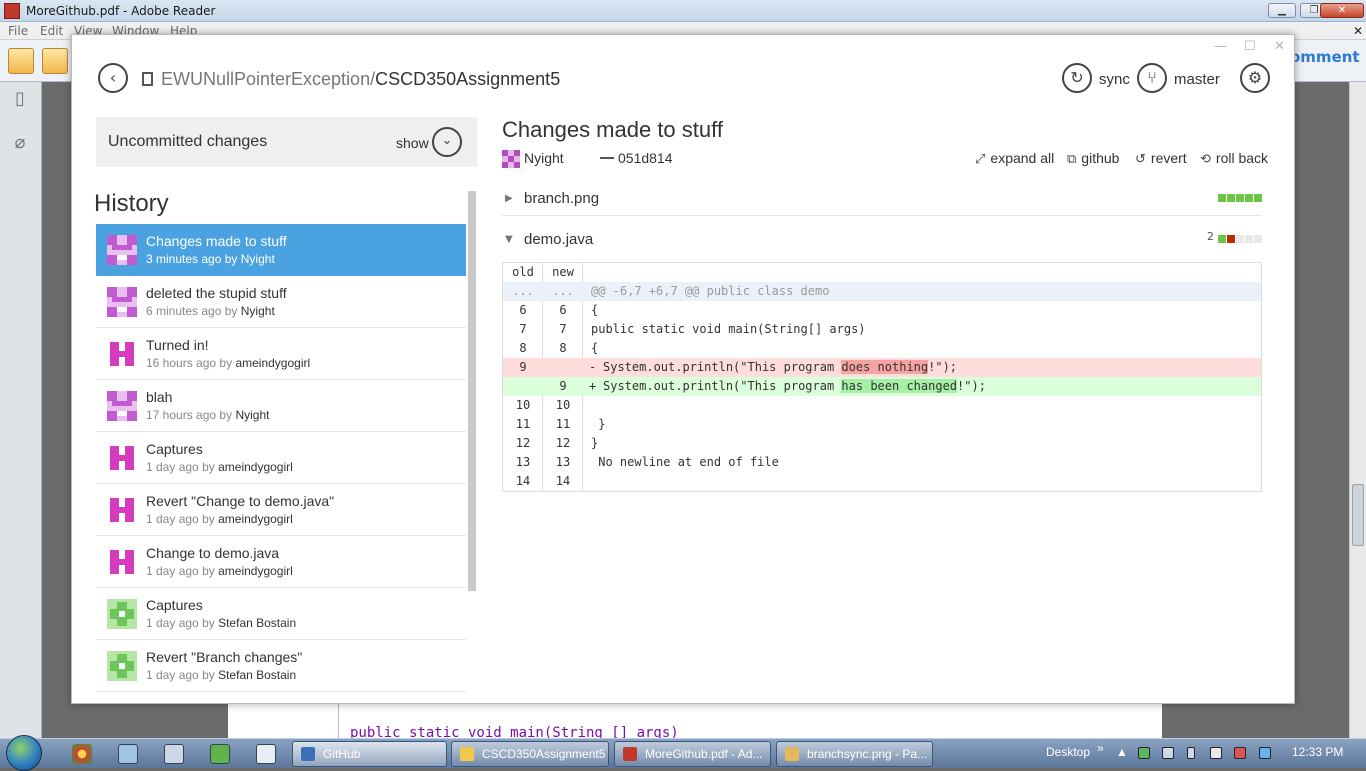 Image resolution: width=1366 pixels, height=771 pixels. I want to click on minimize-button: ▁, so click(1282, 10).